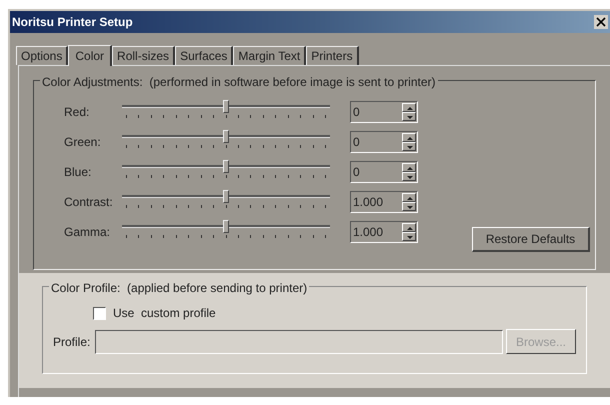  I want to click on tab: Margin Text, so click(269, 55).